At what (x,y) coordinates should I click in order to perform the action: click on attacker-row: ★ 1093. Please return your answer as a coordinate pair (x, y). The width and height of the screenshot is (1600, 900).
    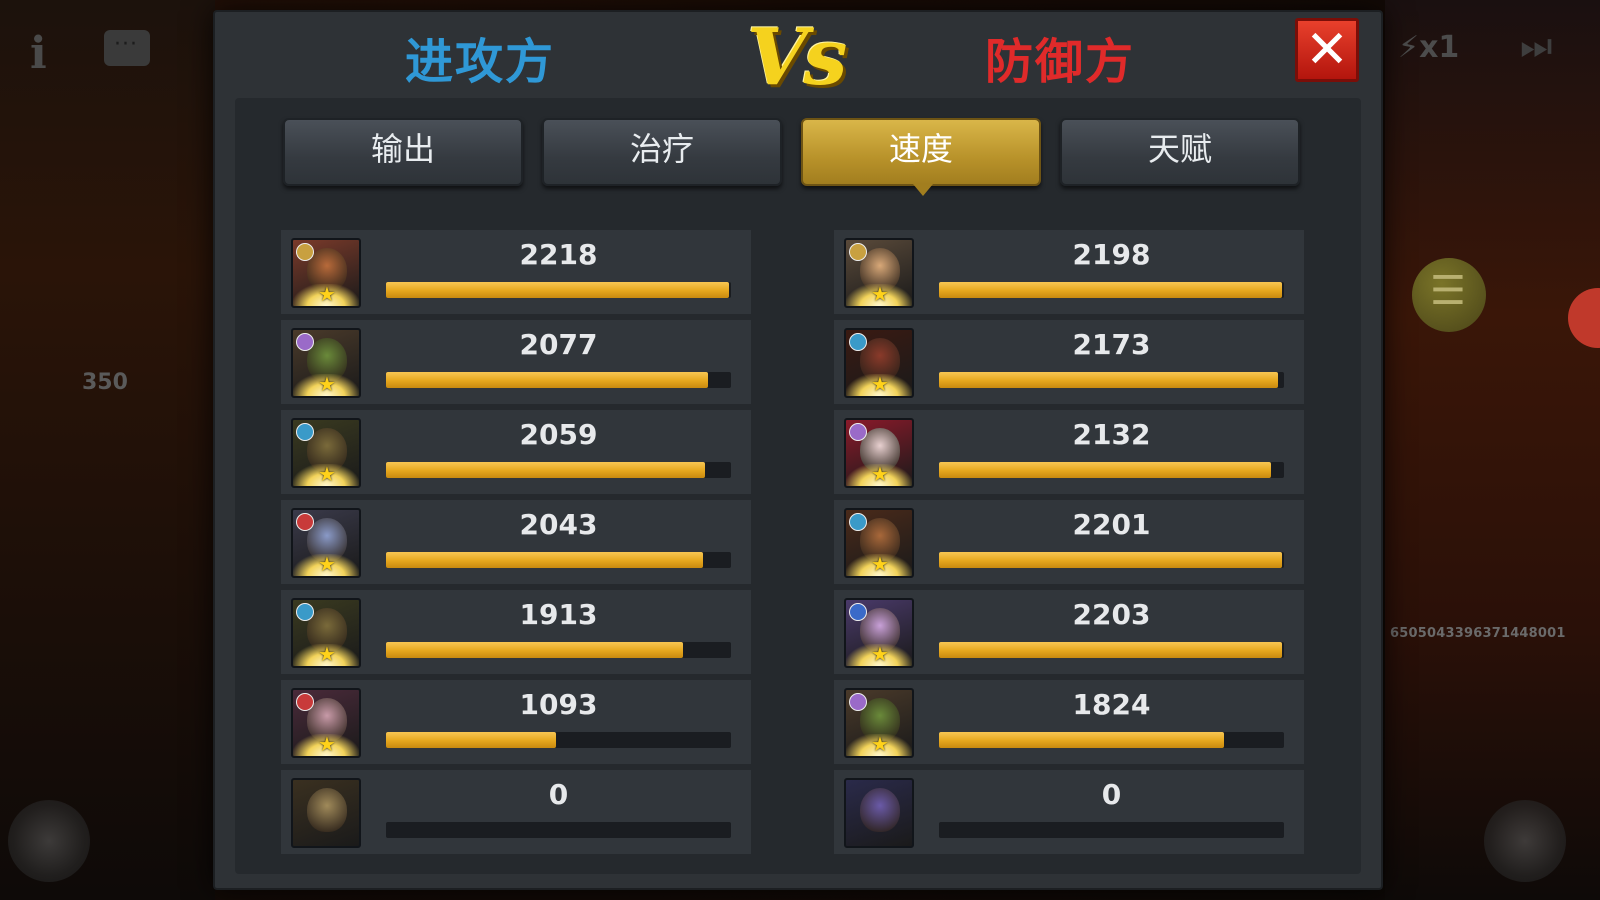
    Looking at the image, I should click on (516, 722).